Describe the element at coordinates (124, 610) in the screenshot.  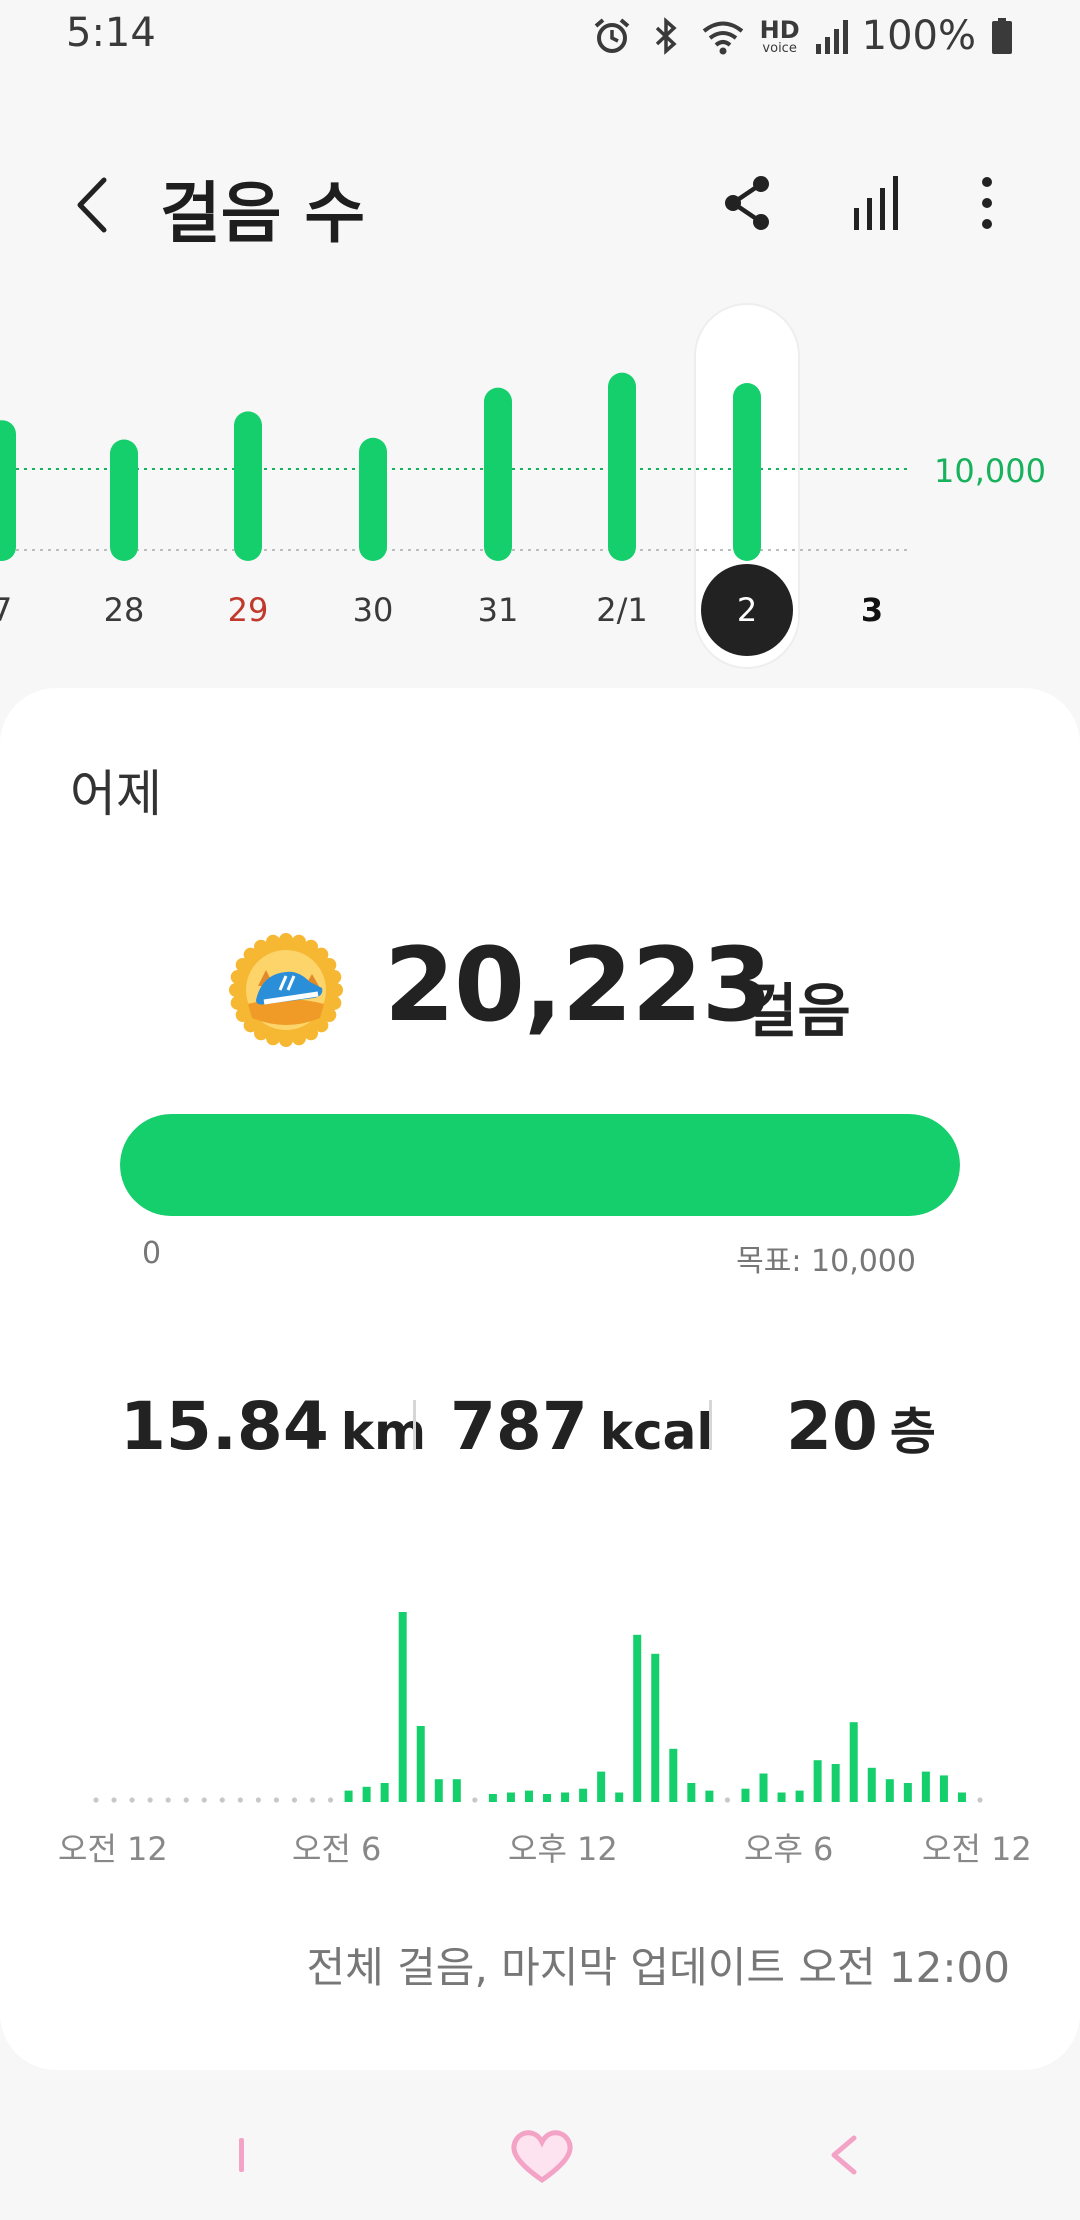
I see `week-day-label: 28` at that location.